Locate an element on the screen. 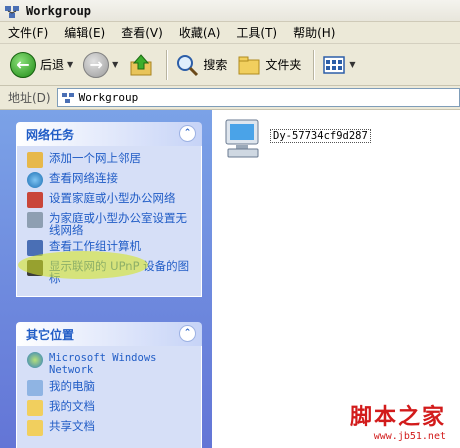 Image resolution: width=460 pixels, height=448 pixels. place-microsoft-network: Microsoft Windows Network is located at coordinates (111, 364).